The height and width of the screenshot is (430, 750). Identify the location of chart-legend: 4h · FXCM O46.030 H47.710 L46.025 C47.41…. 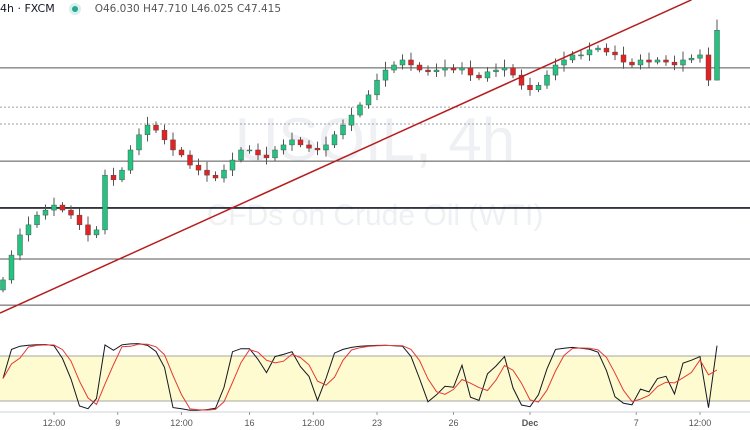
(140, 8).